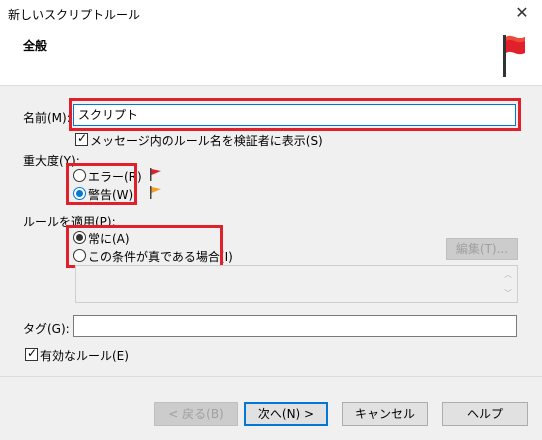 This screenshot has height=440, width=542. I want to click on tag-label: タグ(G):, so click(46, 329).